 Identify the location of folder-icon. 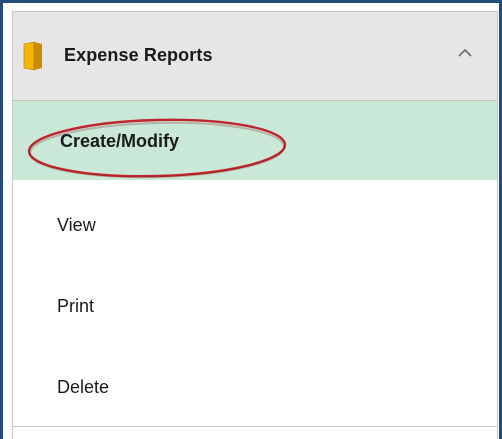
(32, 56).